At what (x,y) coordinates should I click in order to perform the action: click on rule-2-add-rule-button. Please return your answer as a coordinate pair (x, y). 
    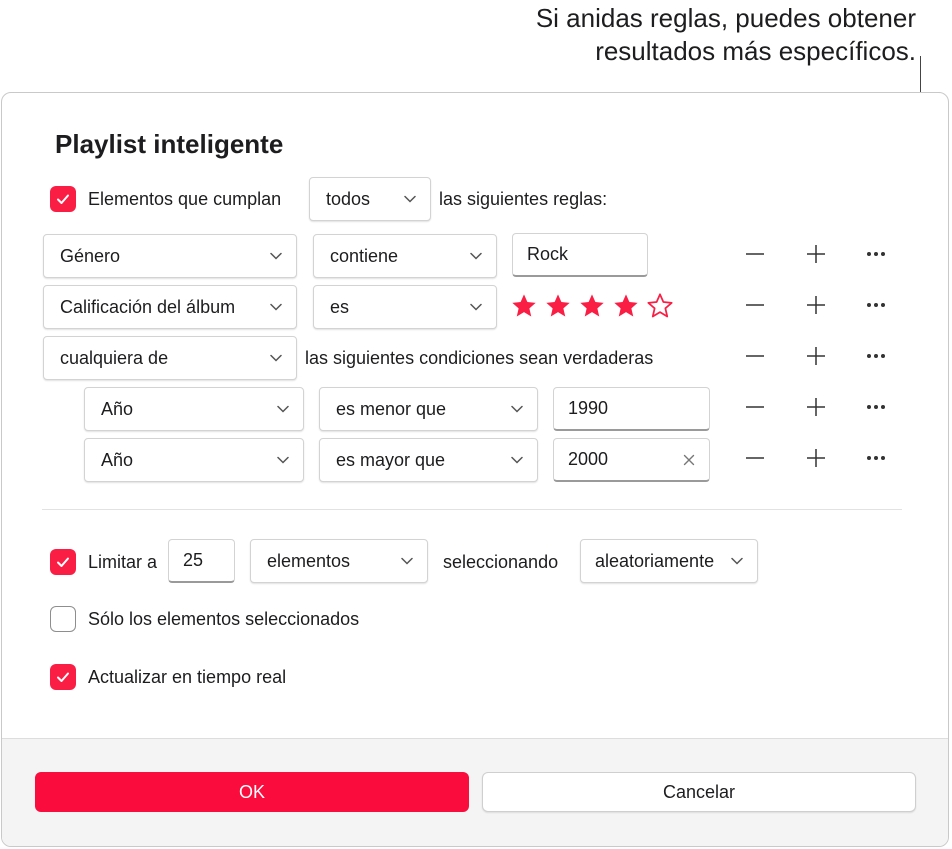
    Looking at the image, I should click on (816, 305).